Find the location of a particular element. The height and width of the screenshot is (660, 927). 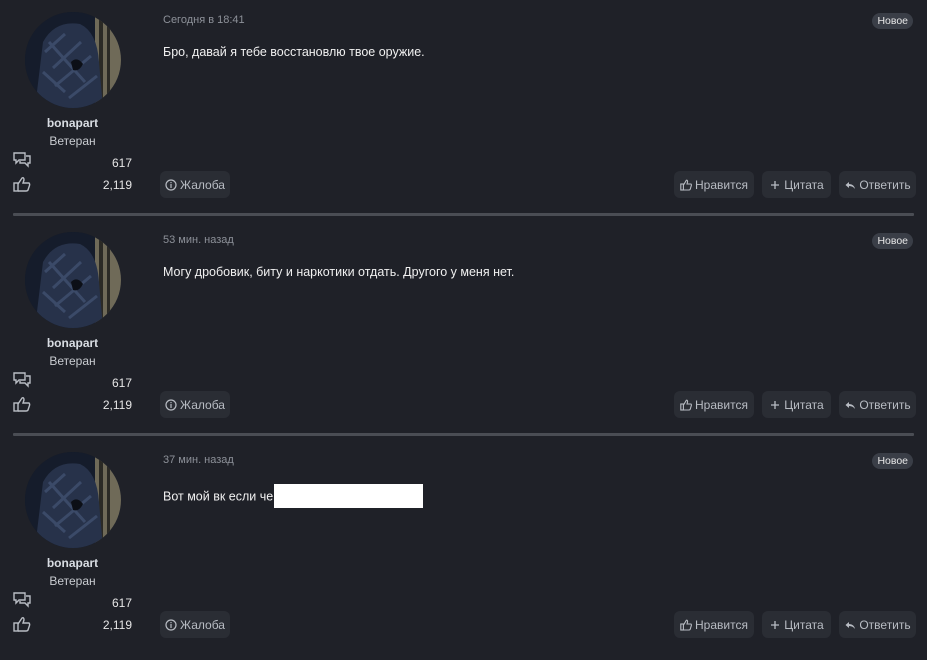

post-time: 53 мин. назад is located at coordinates (198, 240).